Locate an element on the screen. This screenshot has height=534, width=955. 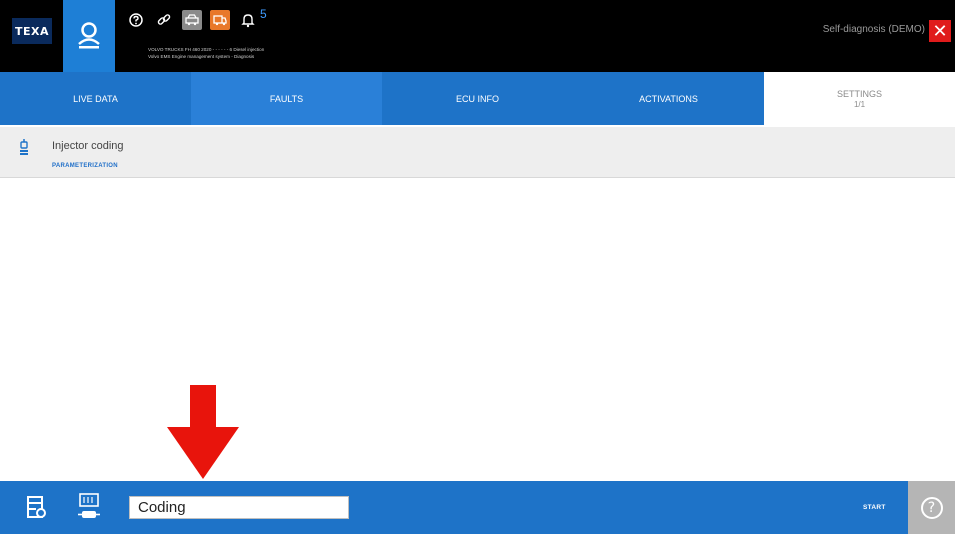
texa-logo: TEXA is located at coordinates (32, 31).